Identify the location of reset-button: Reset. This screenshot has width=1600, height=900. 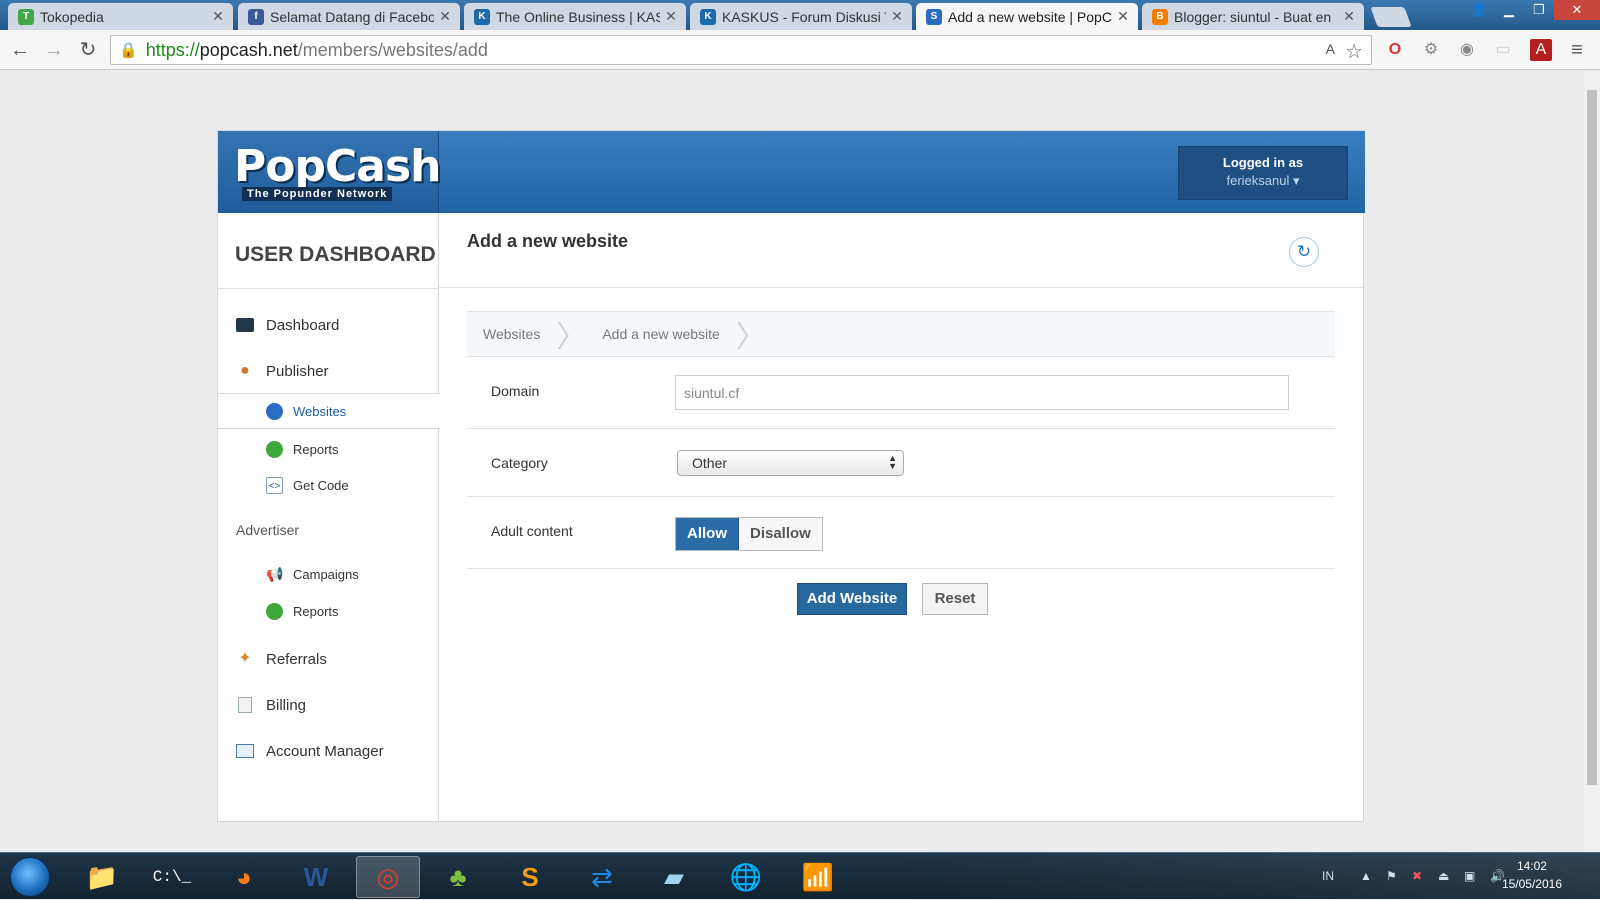
(955, 599).